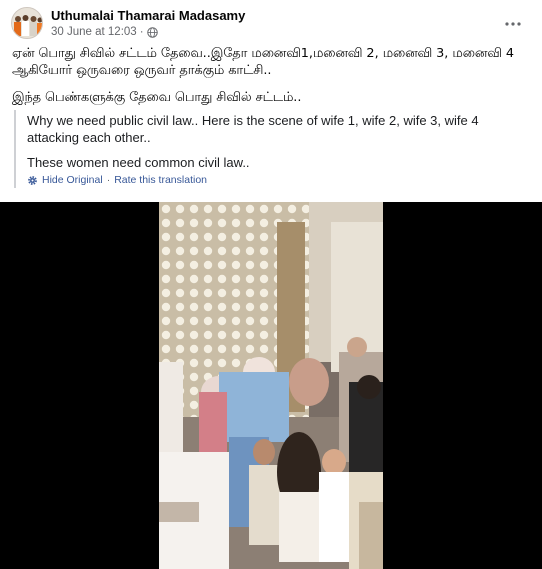 Image resolution: width=542 pixels, height=569 pixels. What do you see at coordinates (138, 162) in the screenshot?
I see `translation-paragraph-2: These women need common civil law..` at bounding box center [138, 162].